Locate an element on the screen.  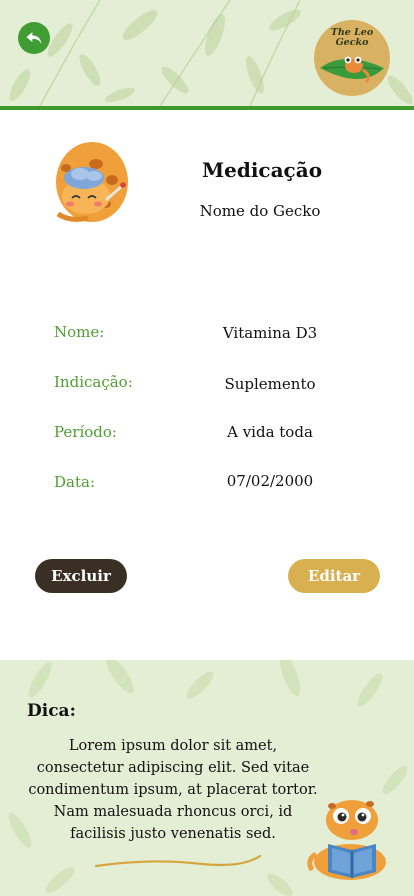
edit-button: Editar is located at coordinates (334, 576).